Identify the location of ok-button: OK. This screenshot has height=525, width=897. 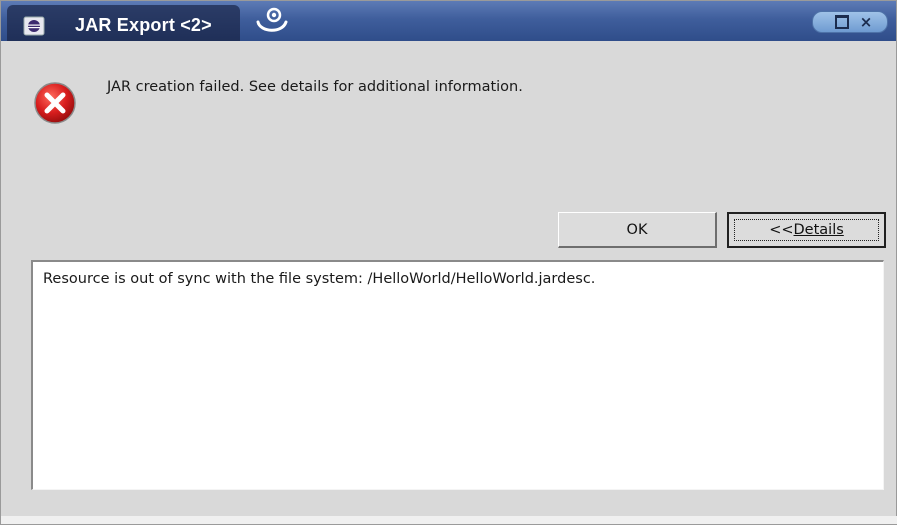
(637, 230).